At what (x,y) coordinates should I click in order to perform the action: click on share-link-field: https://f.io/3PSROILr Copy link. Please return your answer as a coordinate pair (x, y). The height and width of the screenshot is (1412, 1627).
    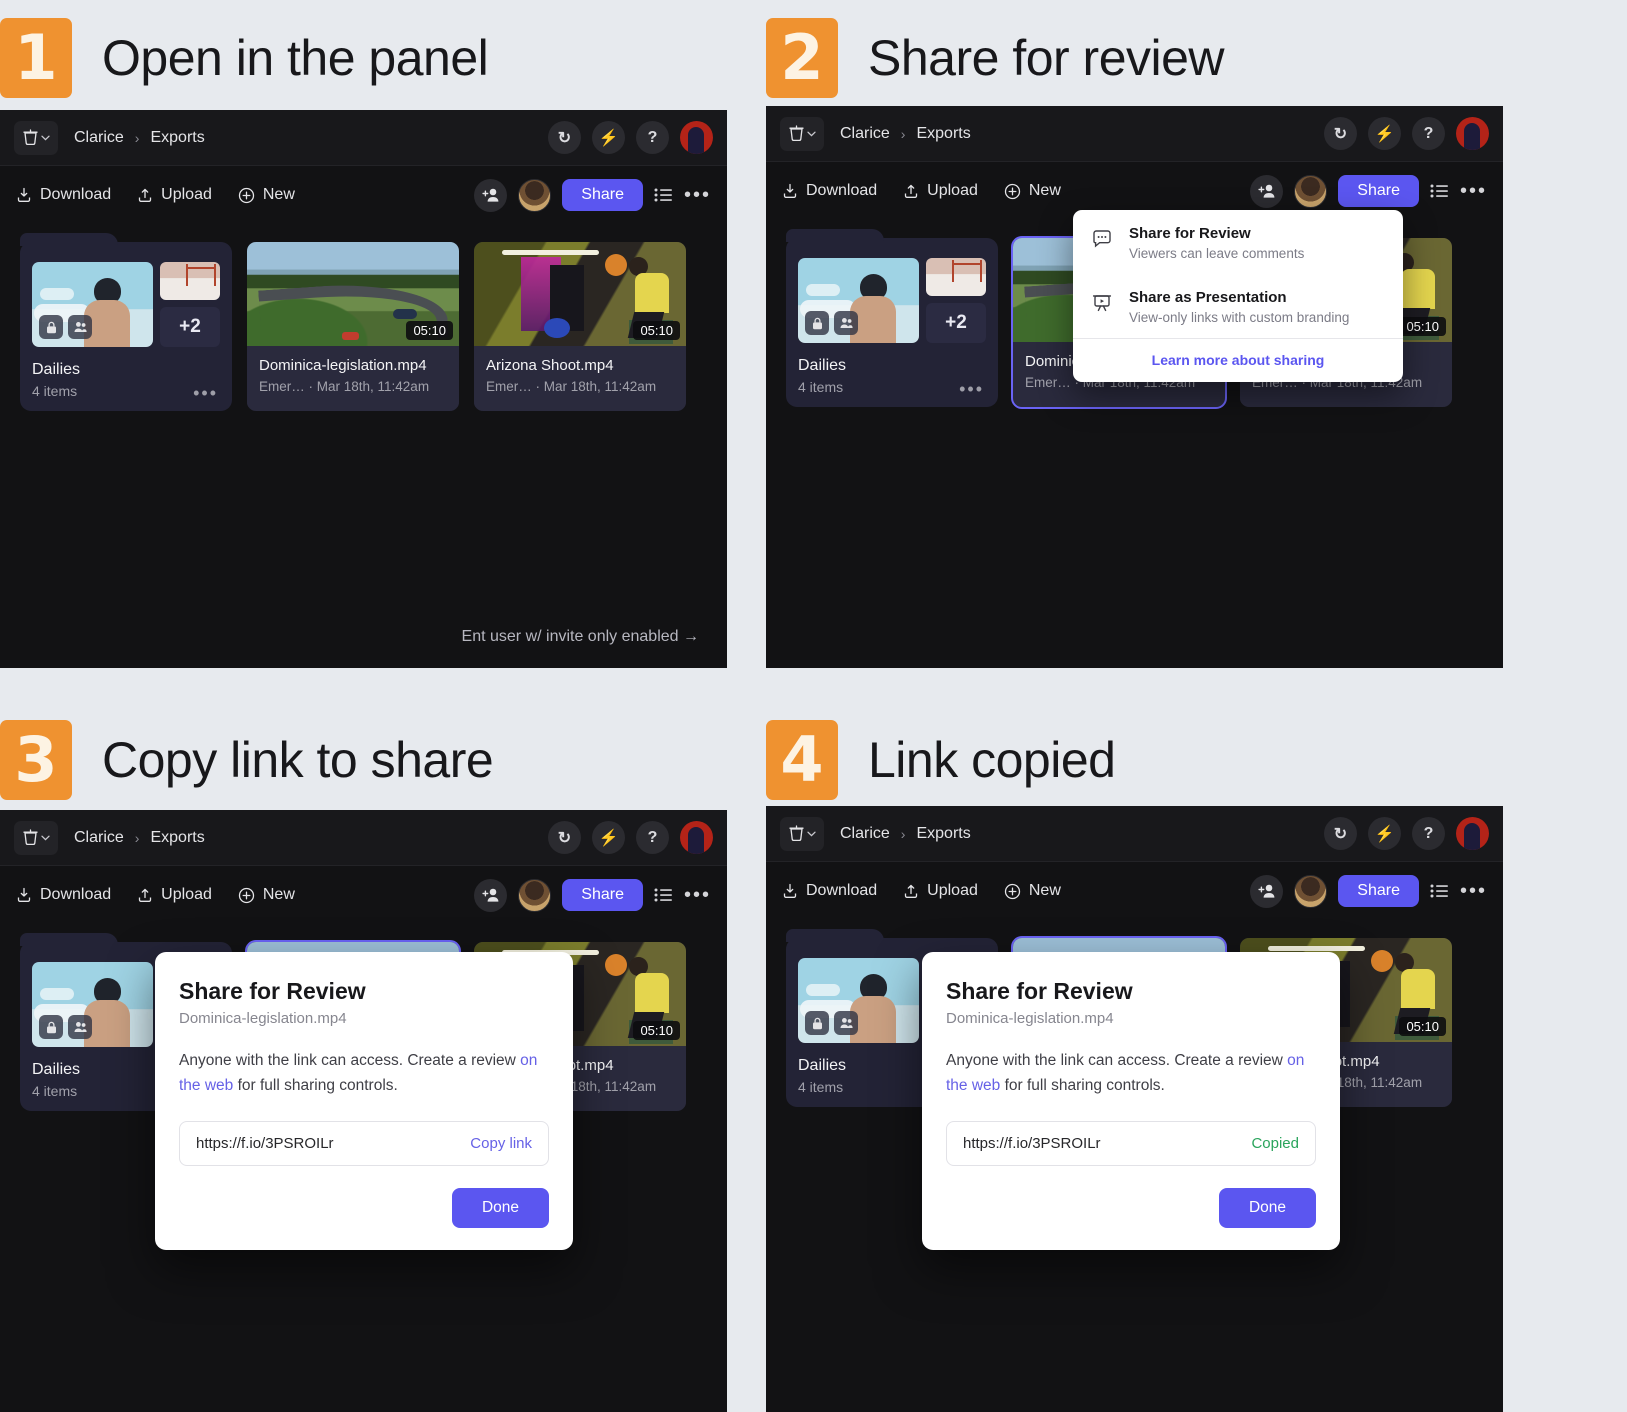
    Looking at the image, I should click on (364, 1143).